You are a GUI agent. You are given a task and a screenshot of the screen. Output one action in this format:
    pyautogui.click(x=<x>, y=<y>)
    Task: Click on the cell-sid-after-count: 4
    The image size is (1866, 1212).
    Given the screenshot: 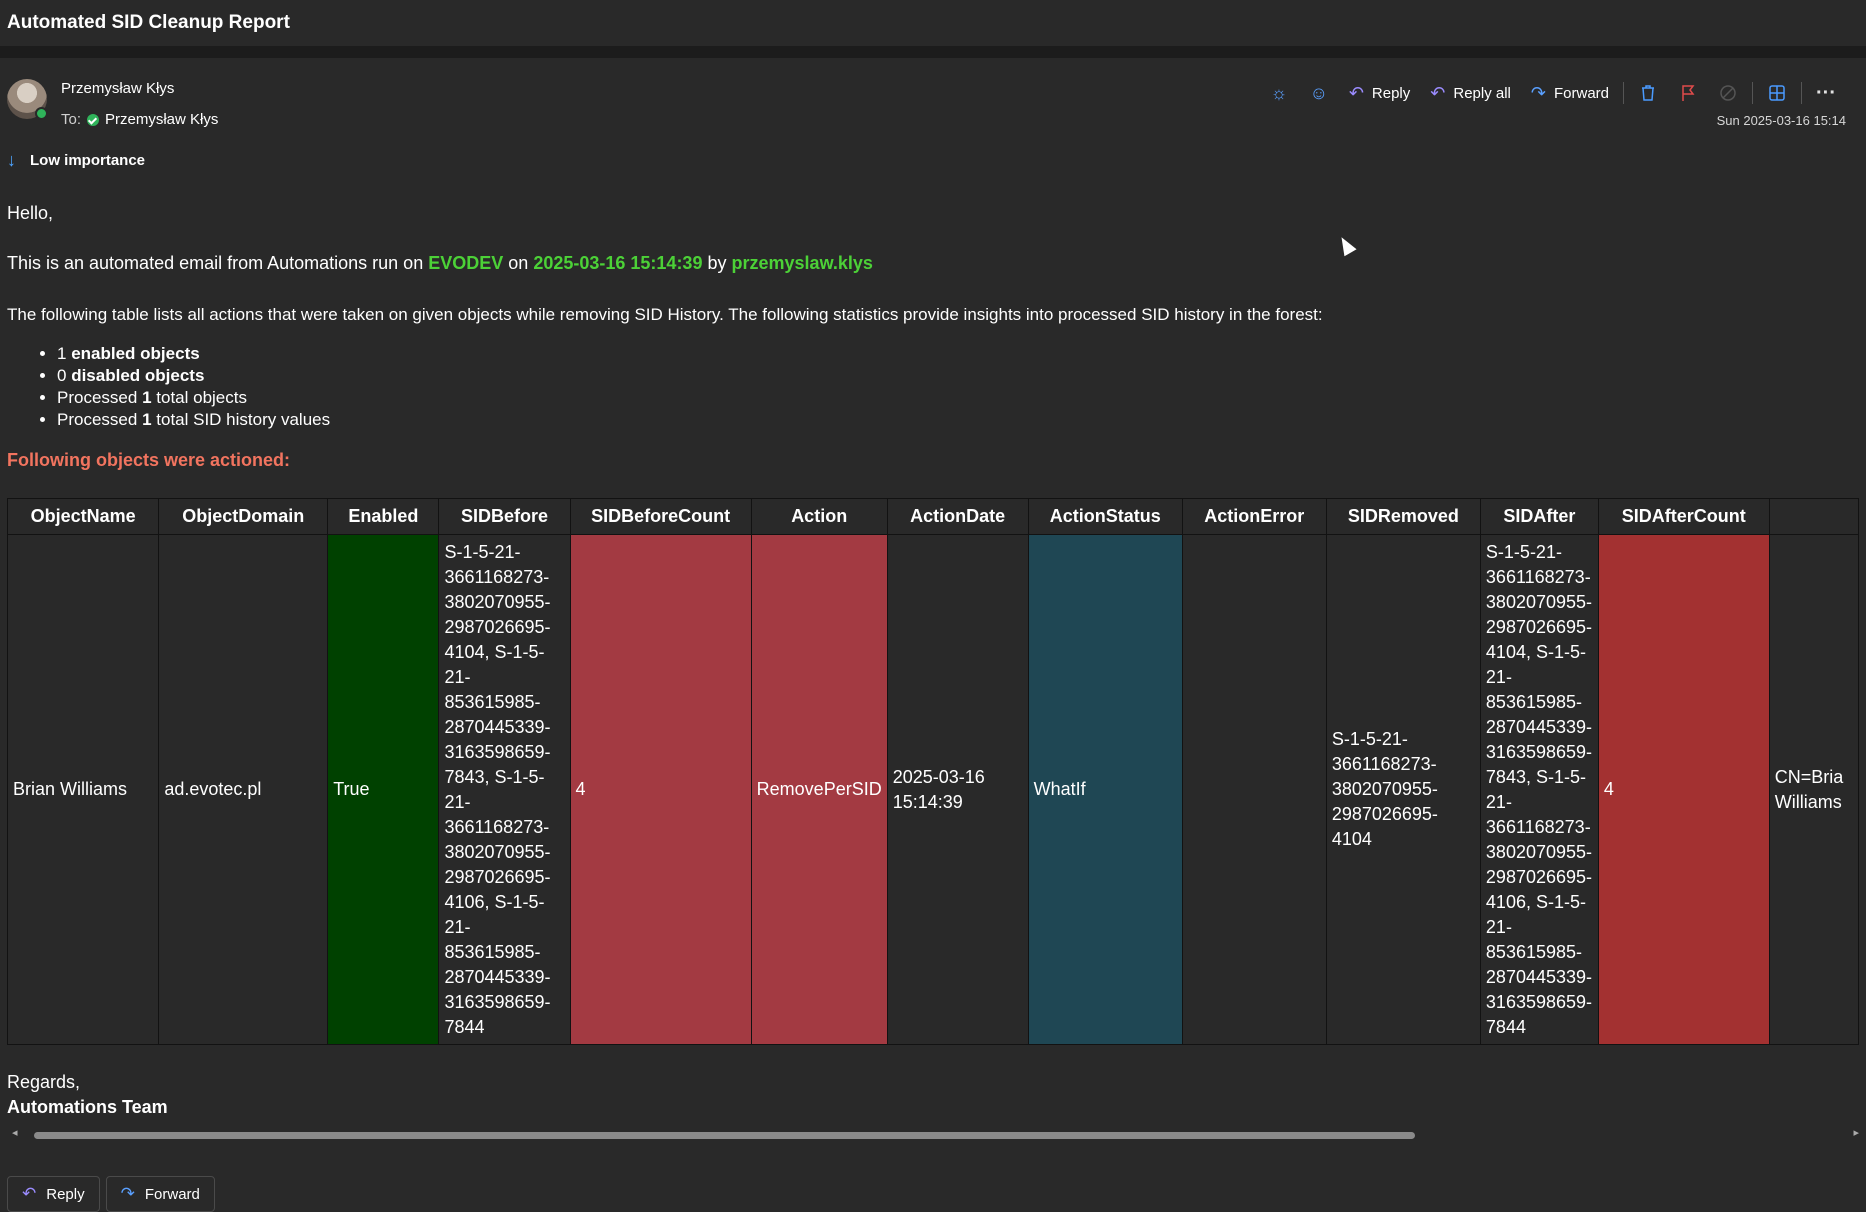 What is the action you would take?
    pyautogui.click(x=1683, y=789)
    